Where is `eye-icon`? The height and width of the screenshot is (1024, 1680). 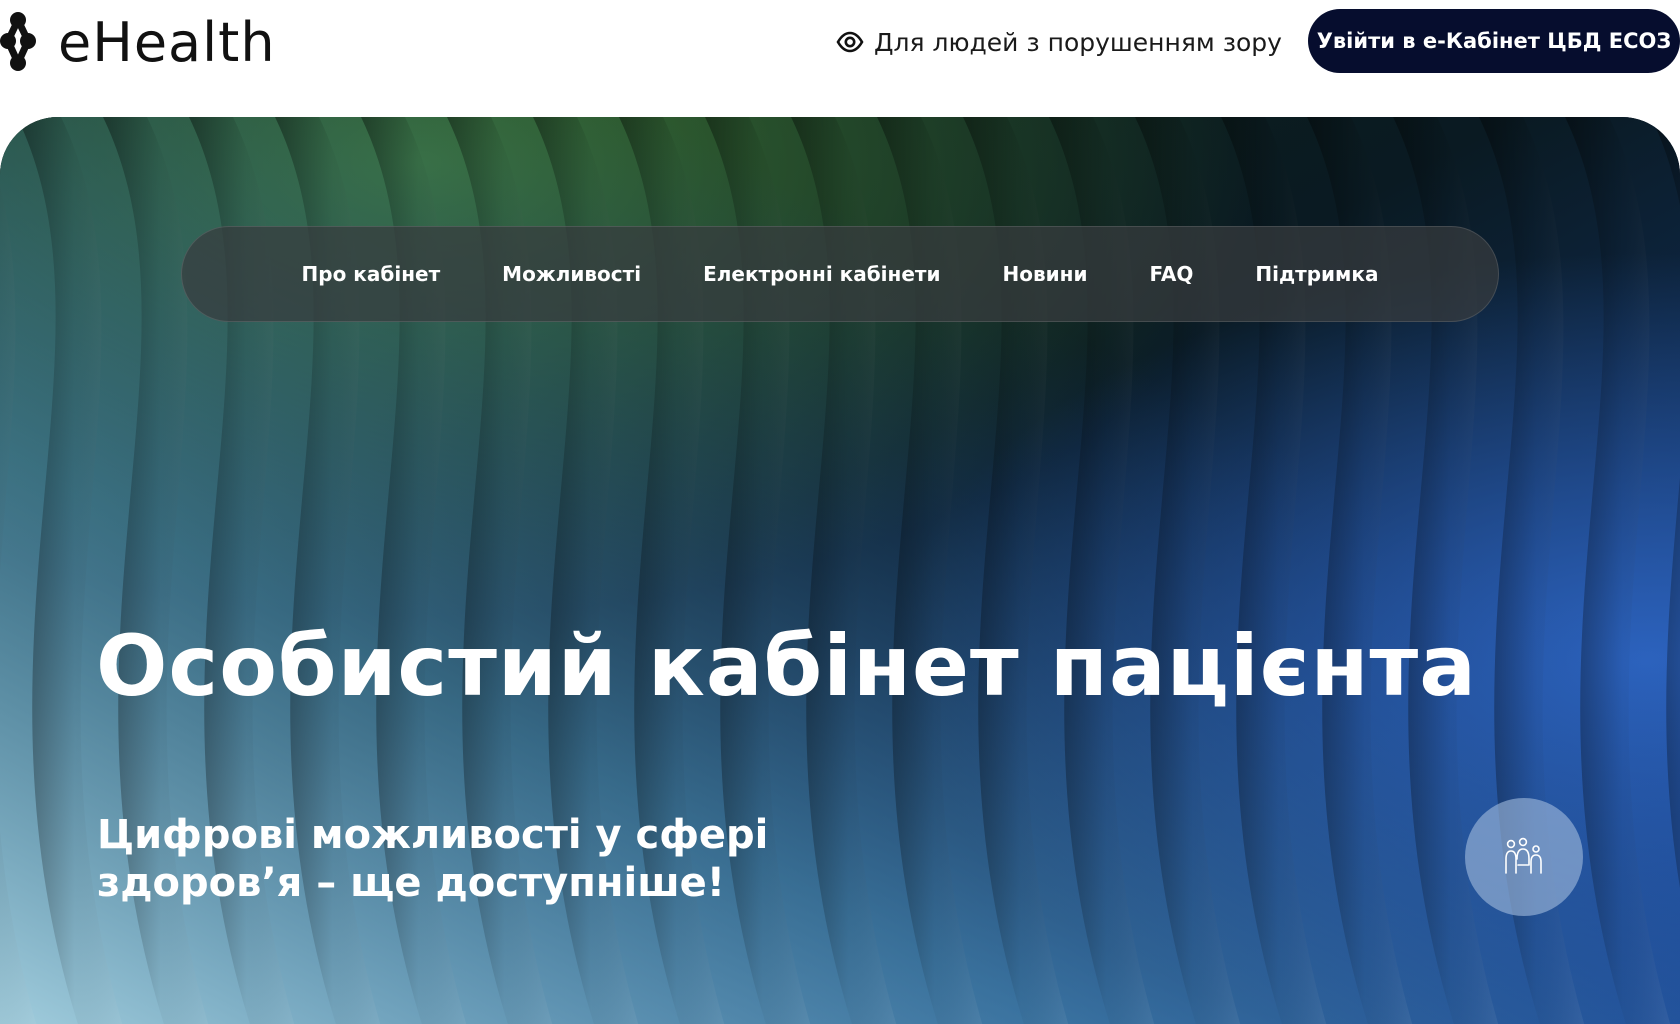
eye-icon is located at coordinates (850, 42).